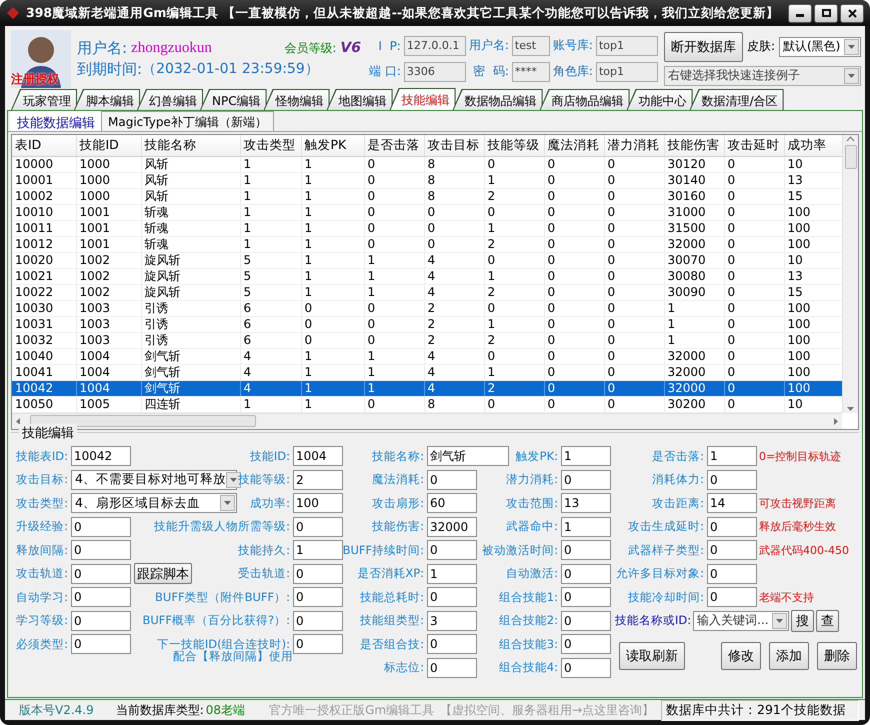 Image resolution: width=870 pixels, height=725 pixels. What do you see at coordinates (318, 480) in the screenshot?
I see `input-field: 2` at bounding box center [318, 480].